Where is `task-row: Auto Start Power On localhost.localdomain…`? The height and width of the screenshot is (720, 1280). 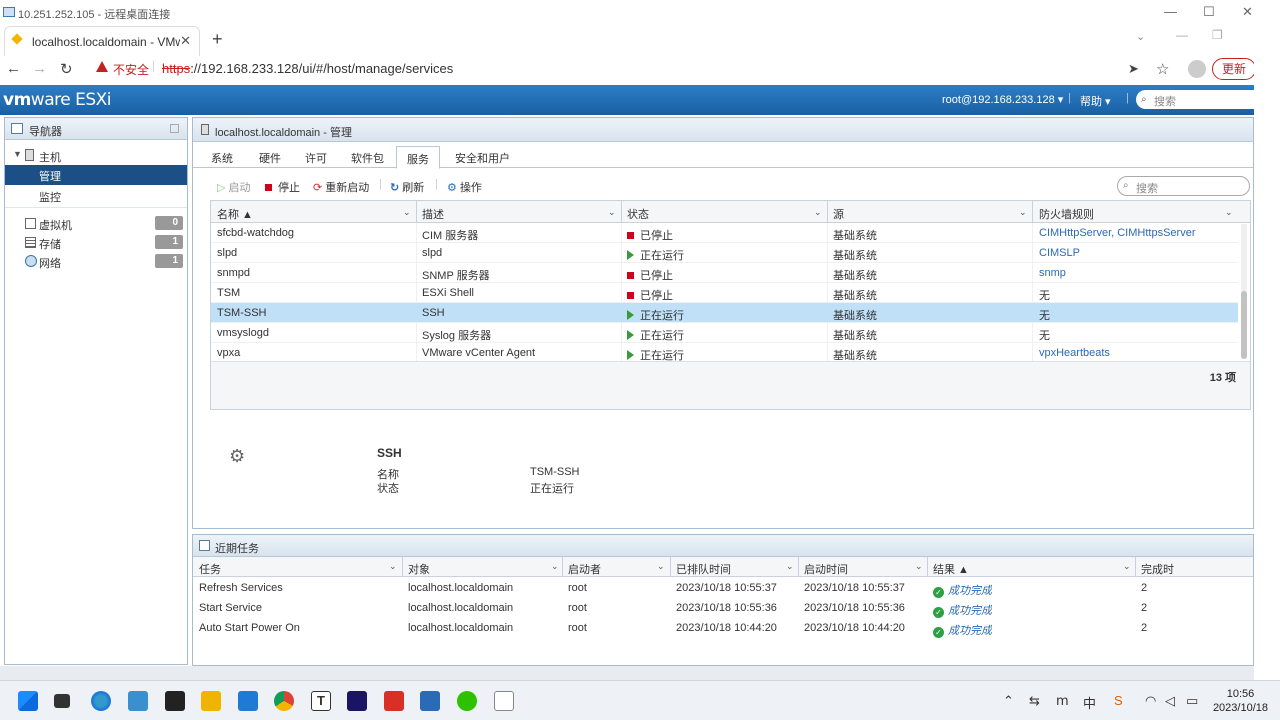 task-row: Auto Start Power On localhost.localdomain… is located at coordinates (723, 628).